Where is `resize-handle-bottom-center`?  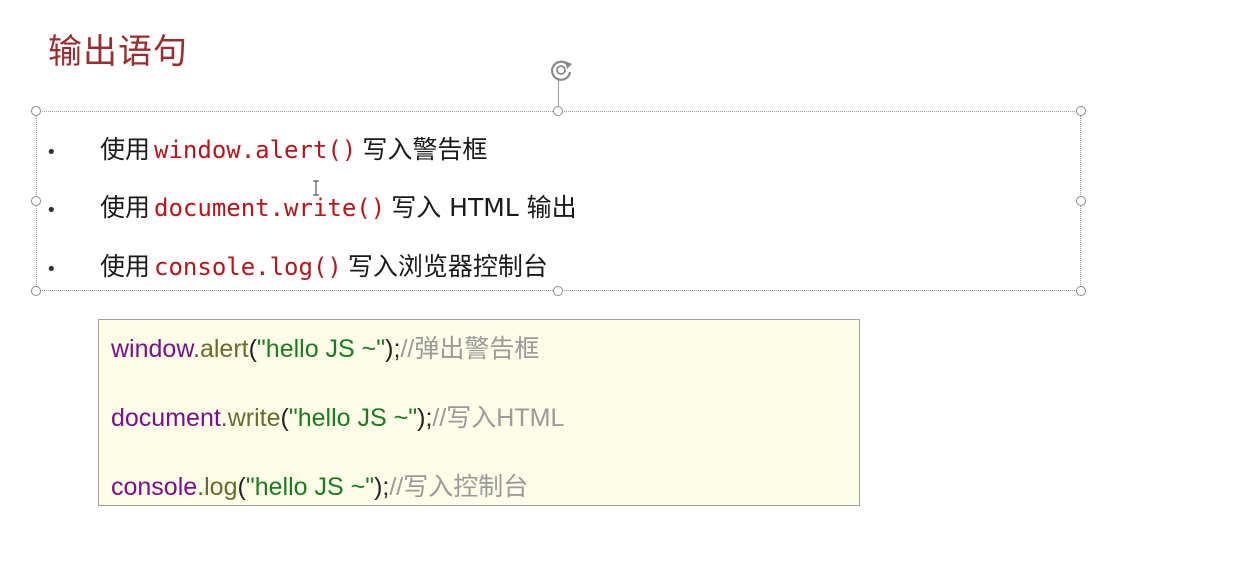 resize-handle-bottom-center is located at coordinates (558, 291).